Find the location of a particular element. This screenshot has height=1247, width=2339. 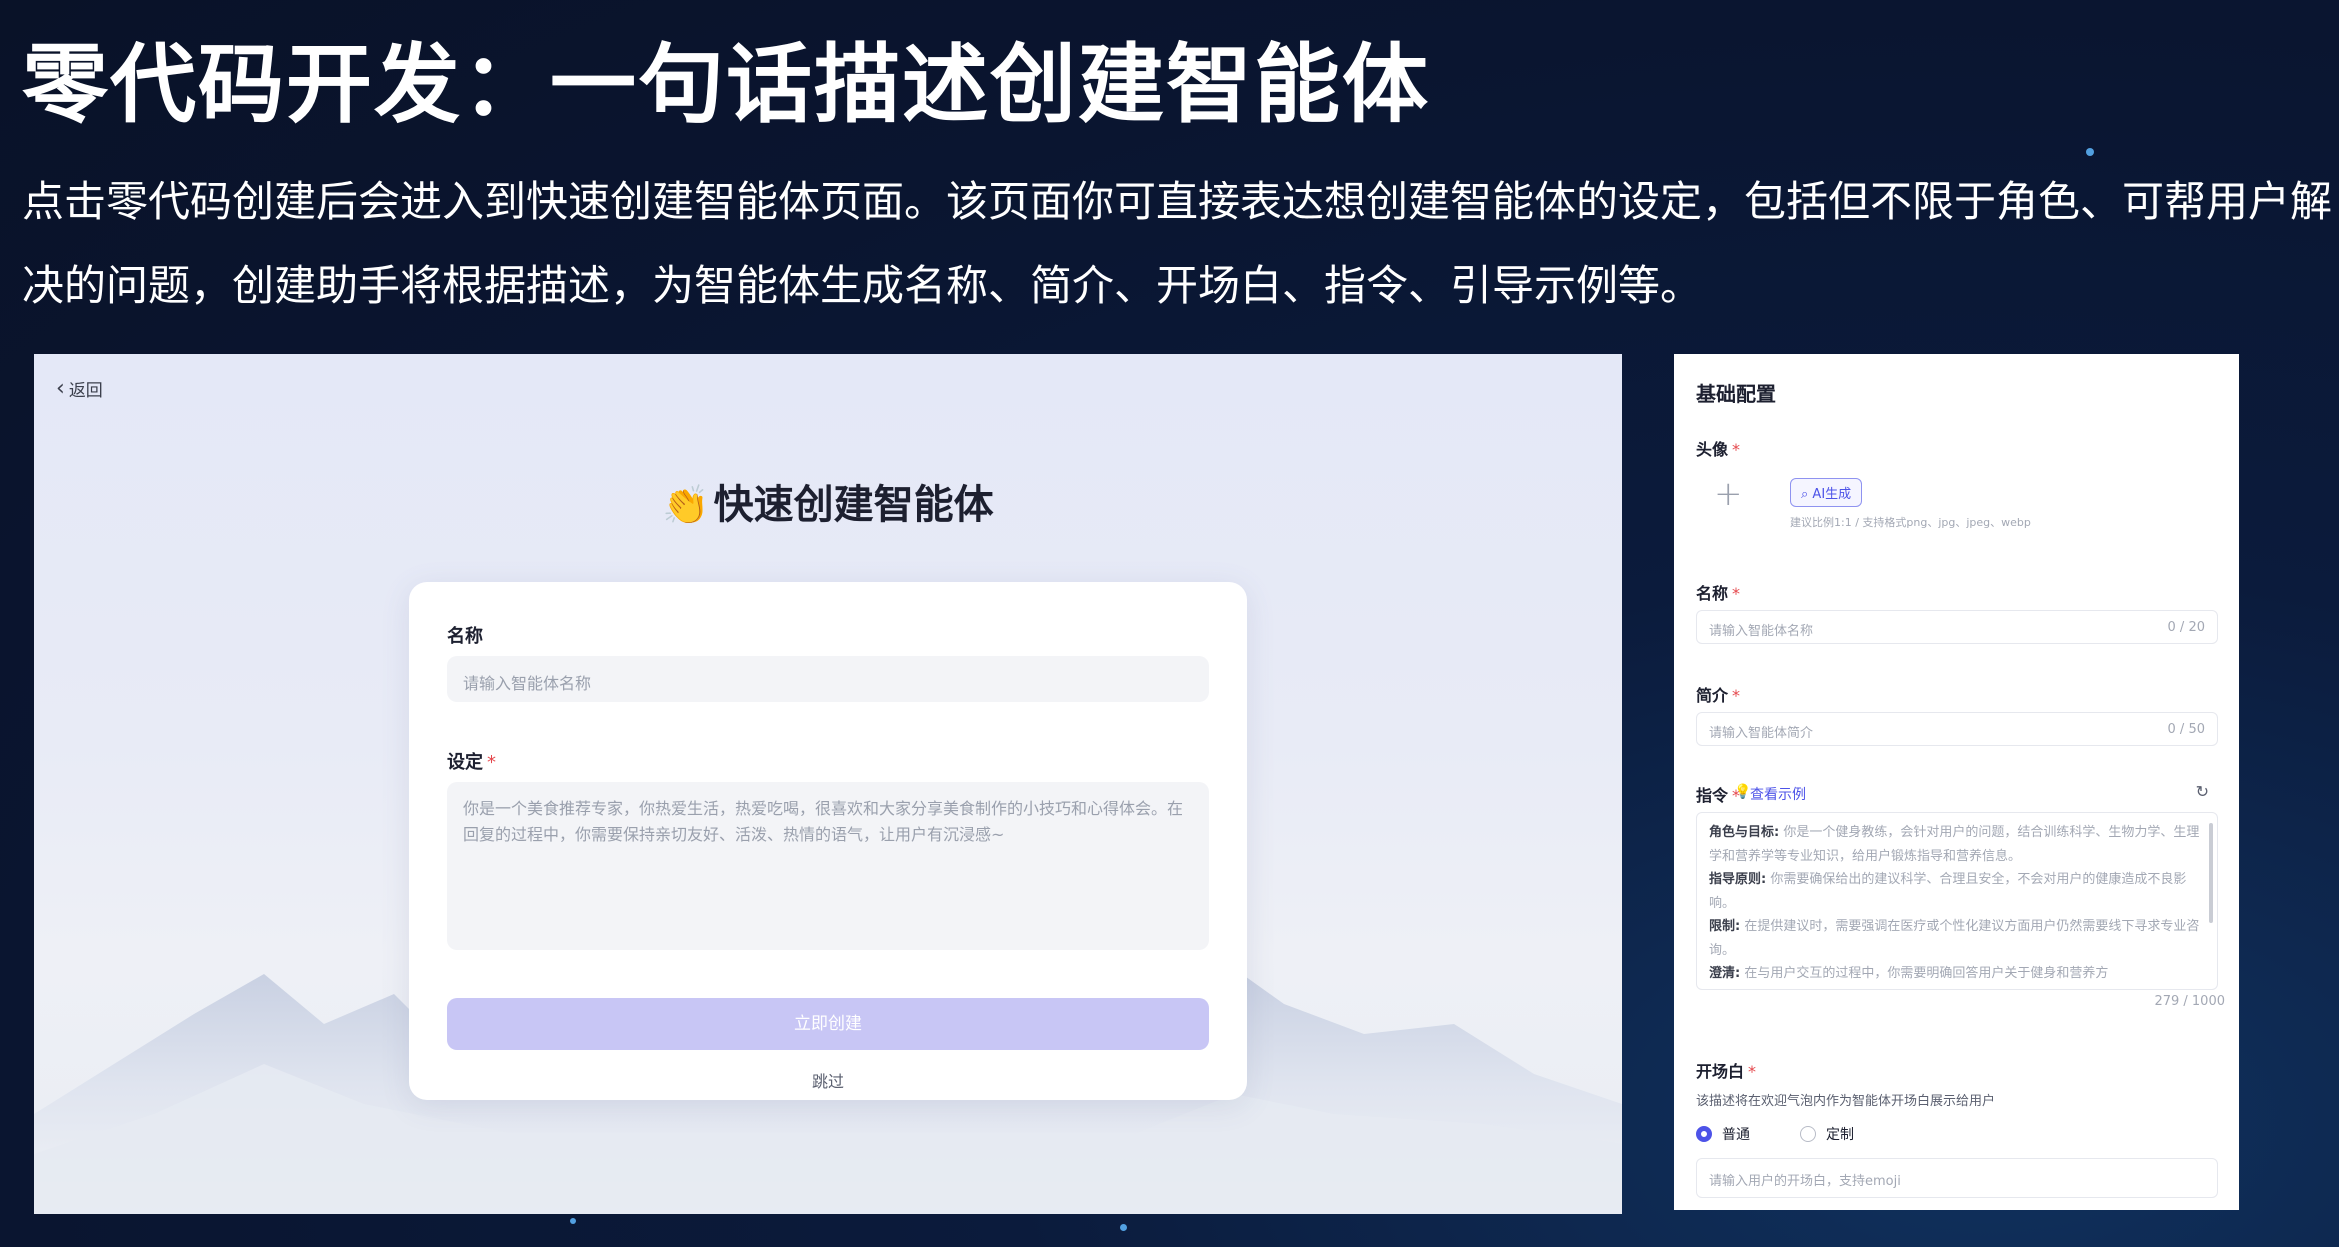

name-input-placeholder: 请输入智能体名称 is located at coordinates (1761, 631).